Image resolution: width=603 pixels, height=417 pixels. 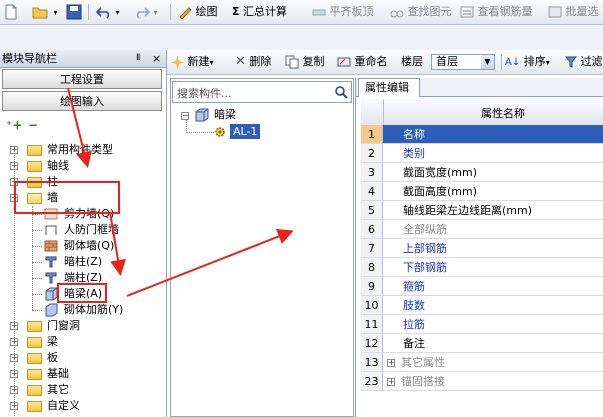 What do you see at coordinates (414, 286) in the screenshot?
I see `property-name-text: 箍筋` at bounding box center [414, 286].